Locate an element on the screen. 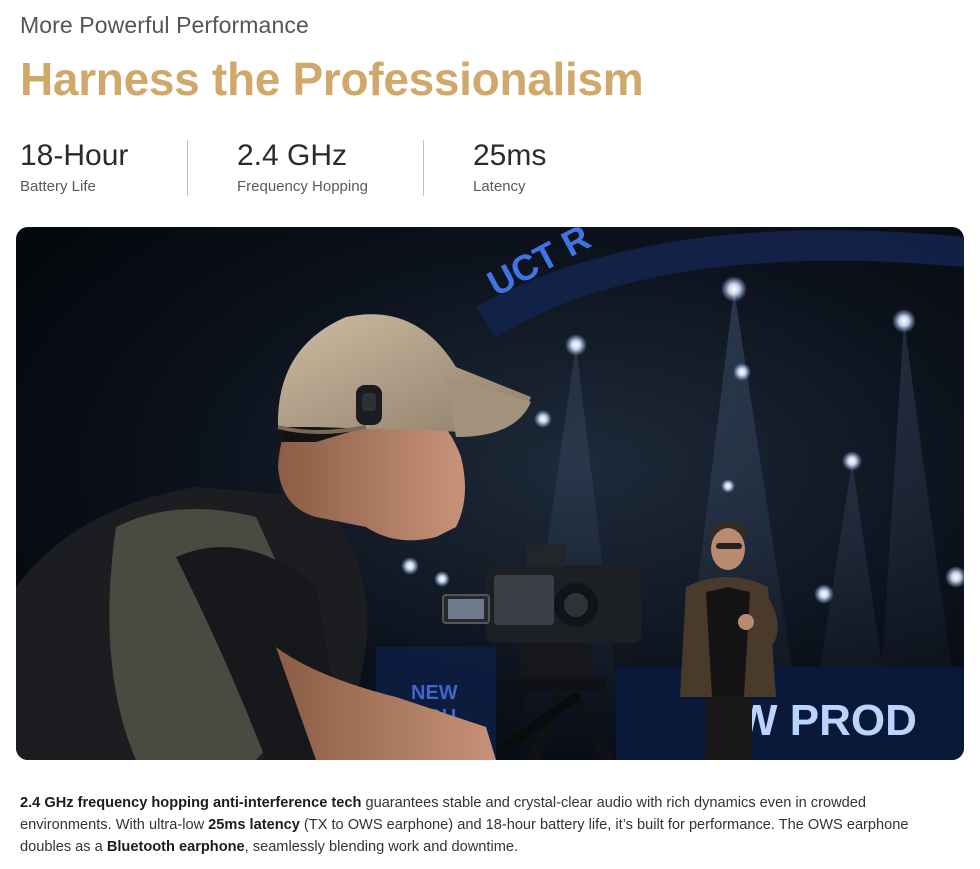 Image resolution: width=980 pixels, height=869 pixels. desc-bold-3: Bluetooth earphone is located at coordinates (175, 847).